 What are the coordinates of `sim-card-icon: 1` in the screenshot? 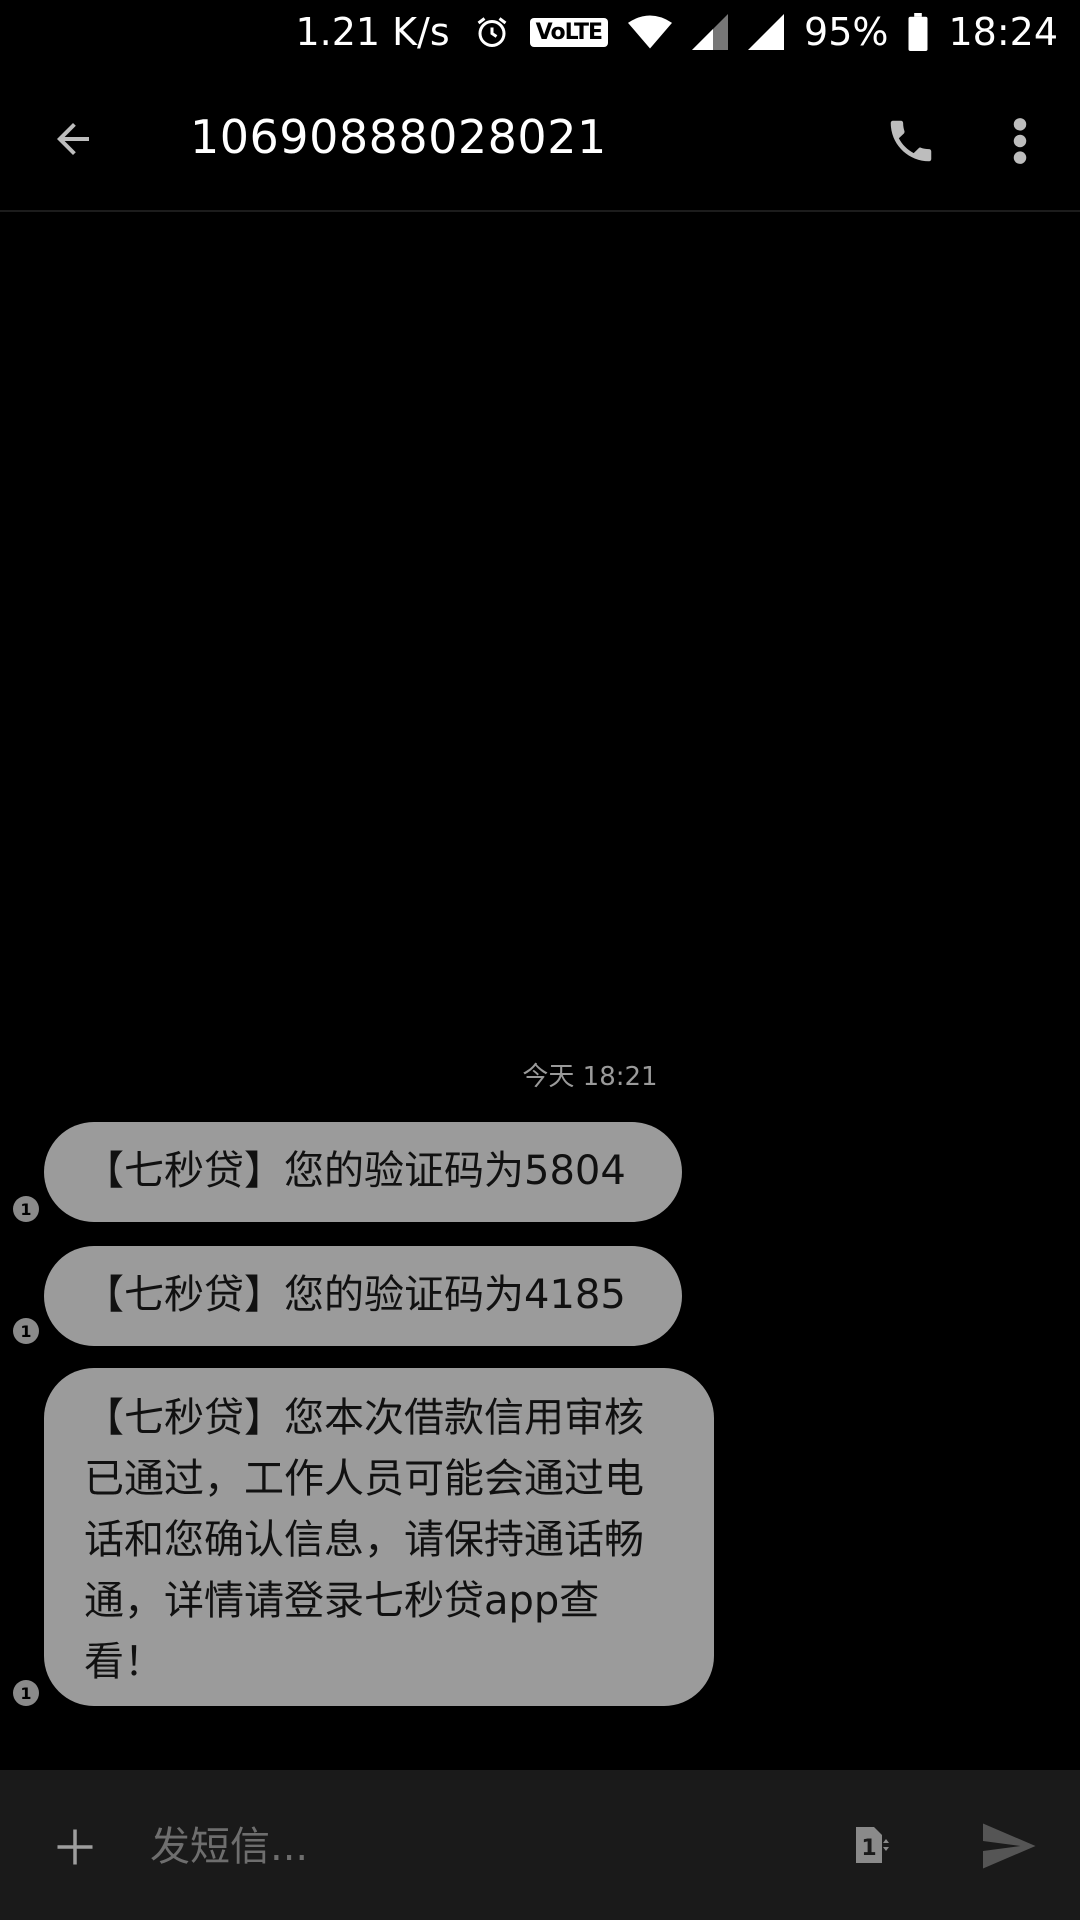 It's located at (872, 1845).